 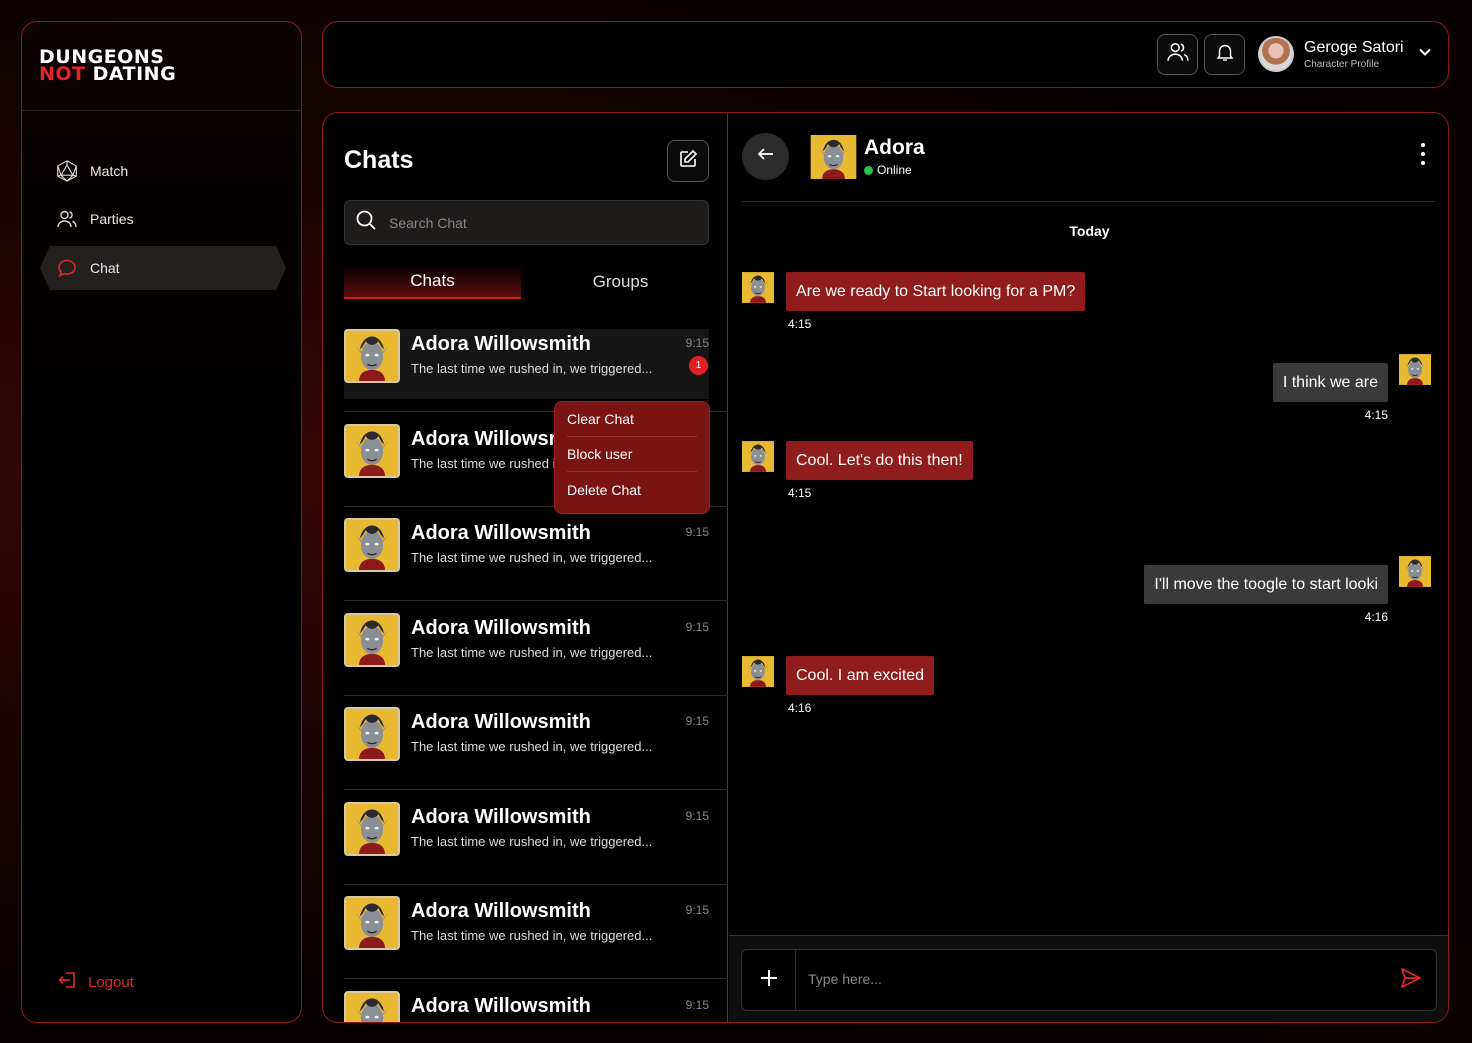 I want to click on search-input, so click(x=539, y=222).